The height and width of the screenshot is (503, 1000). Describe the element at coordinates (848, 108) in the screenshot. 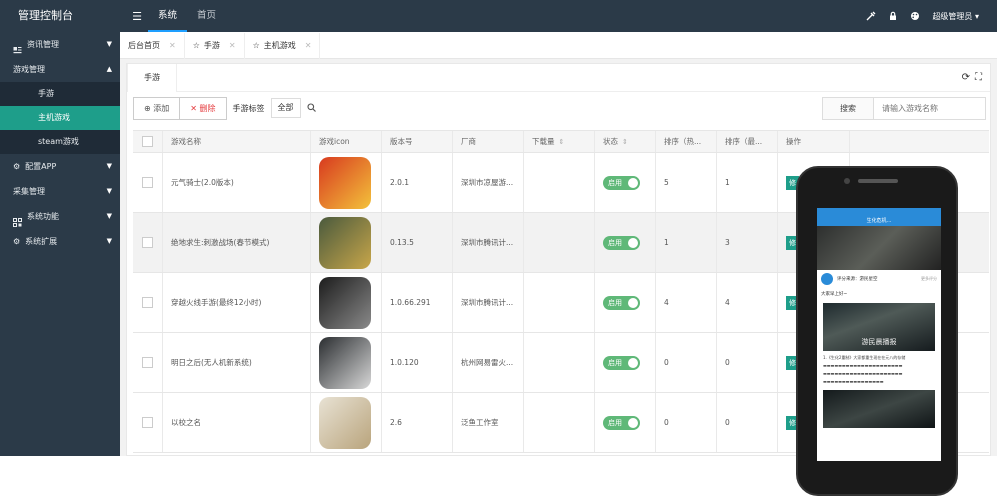

I see `search-button: 搜索` at that location.